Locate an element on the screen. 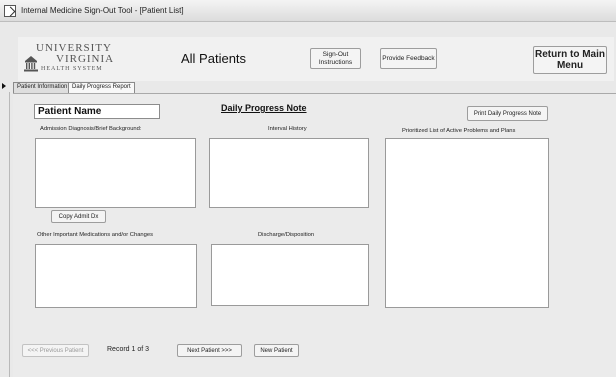  tab-patient-information: Patient Information is located at coordinates (42, 87).